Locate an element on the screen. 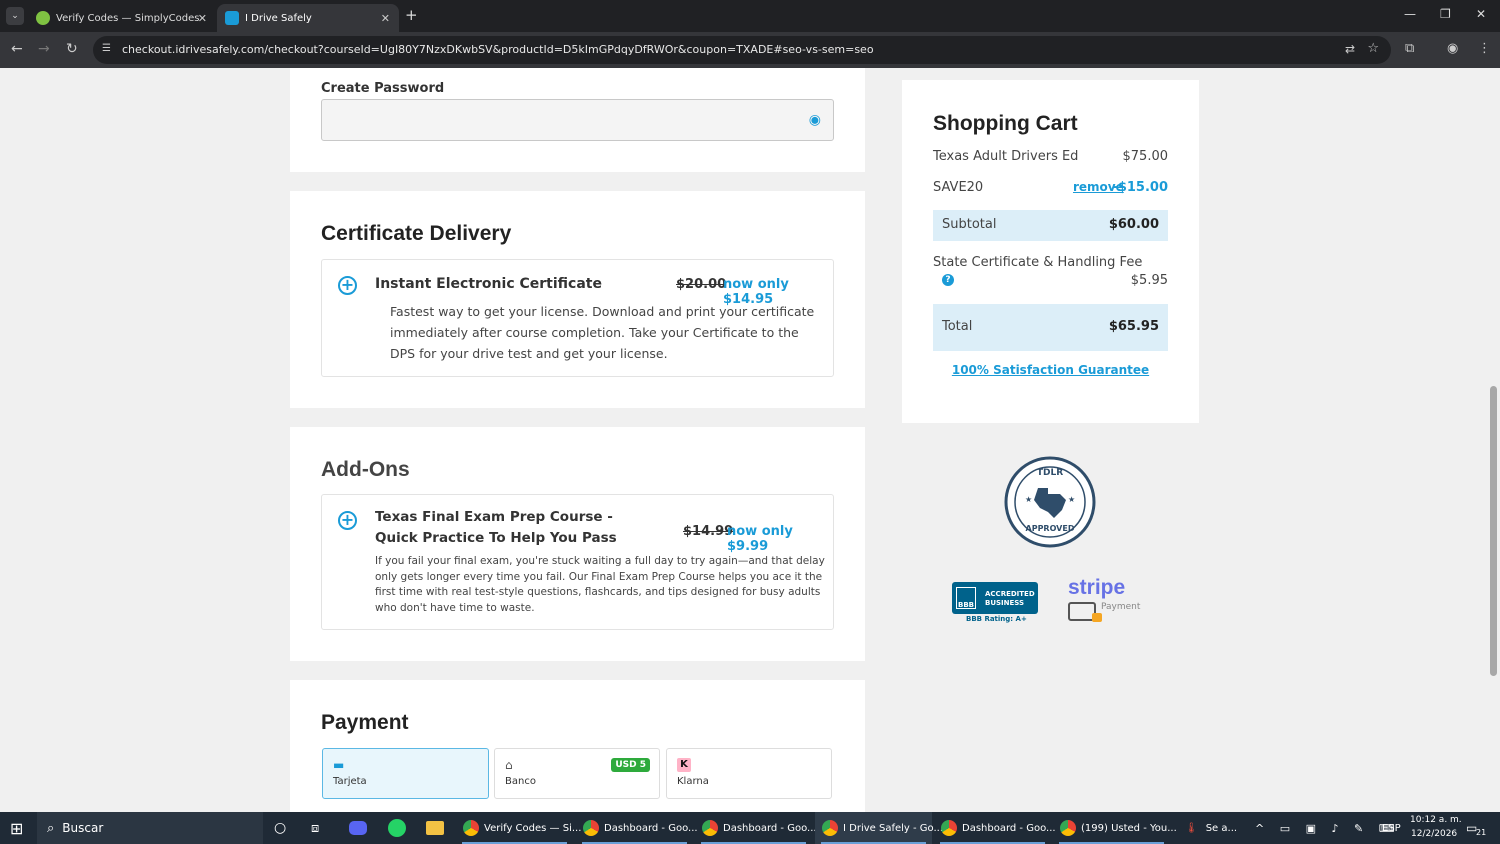 The image size is (1500, 844). discord-icon is located at coordinates (358, 828).